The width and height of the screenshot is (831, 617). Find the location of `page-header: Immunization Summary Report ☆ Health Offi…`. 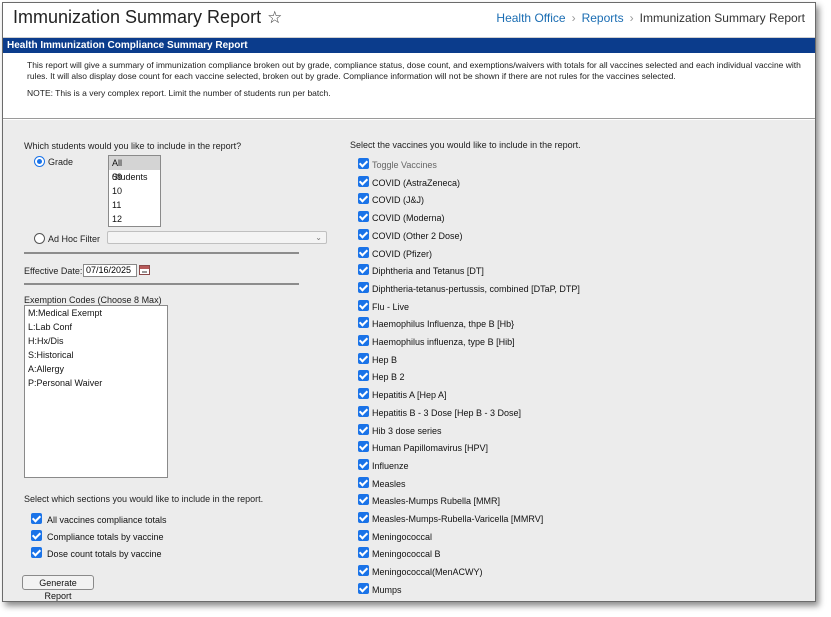

page-header: Immunization Summary Report ☆ Health Offi… is located at coordinates (409, 20).